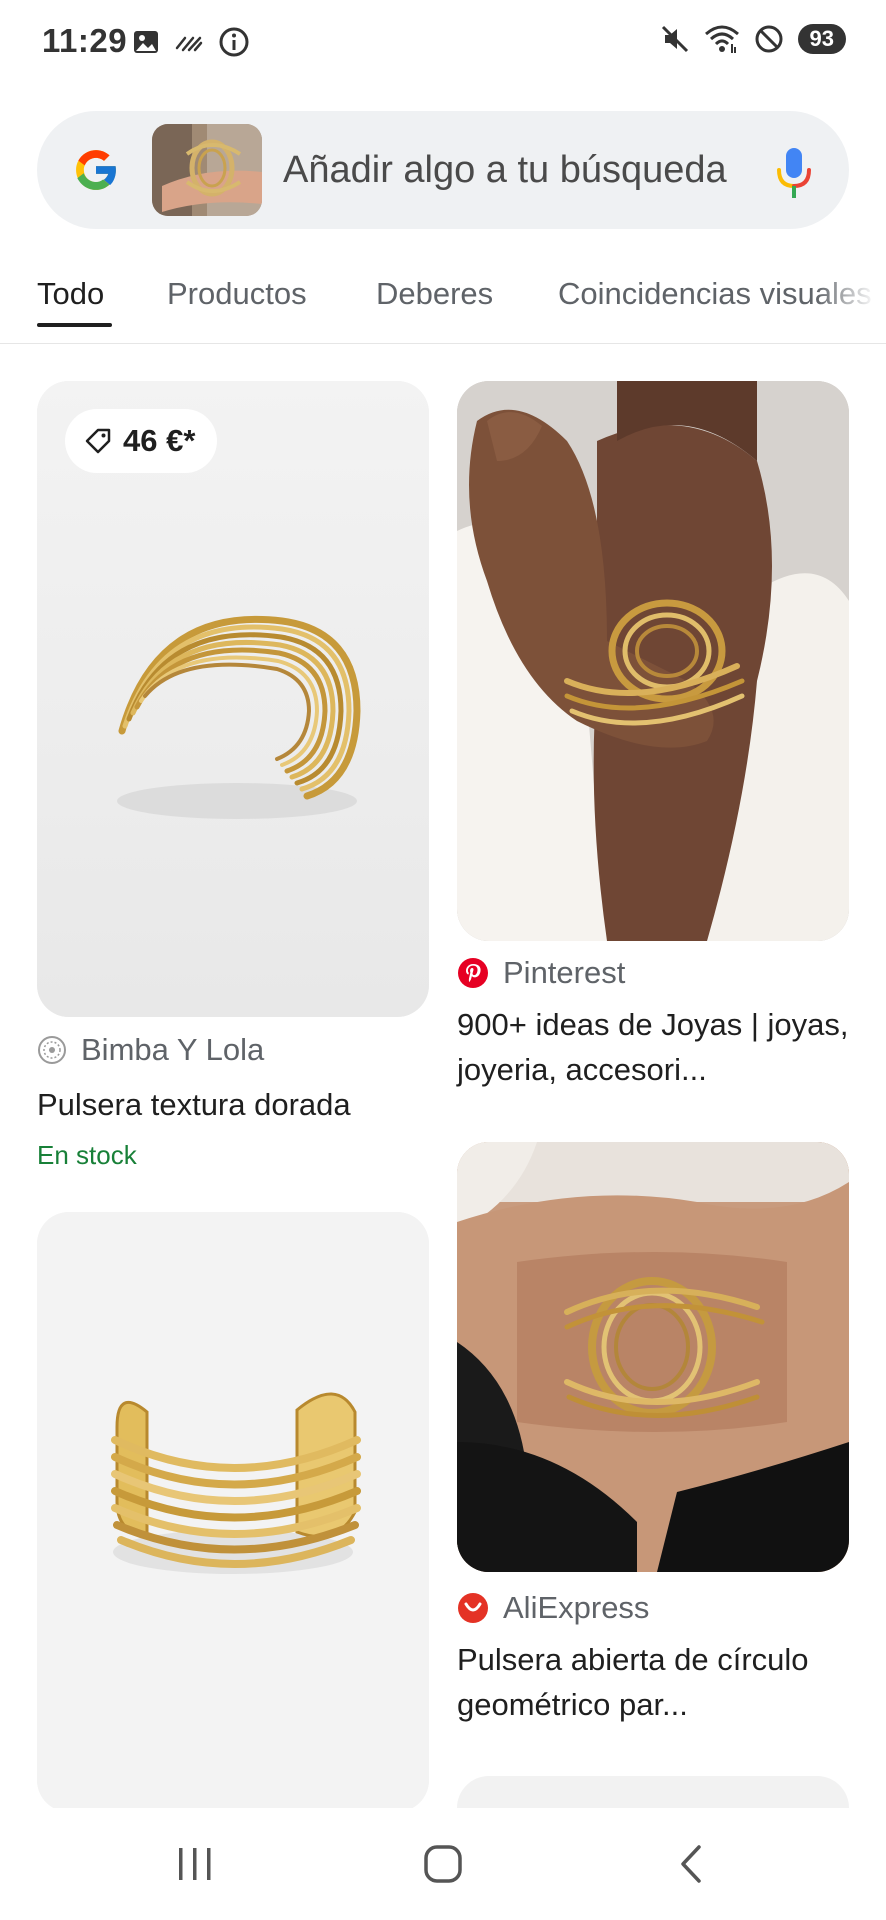  I want to click on navigation-bar, so click(443, 1864).